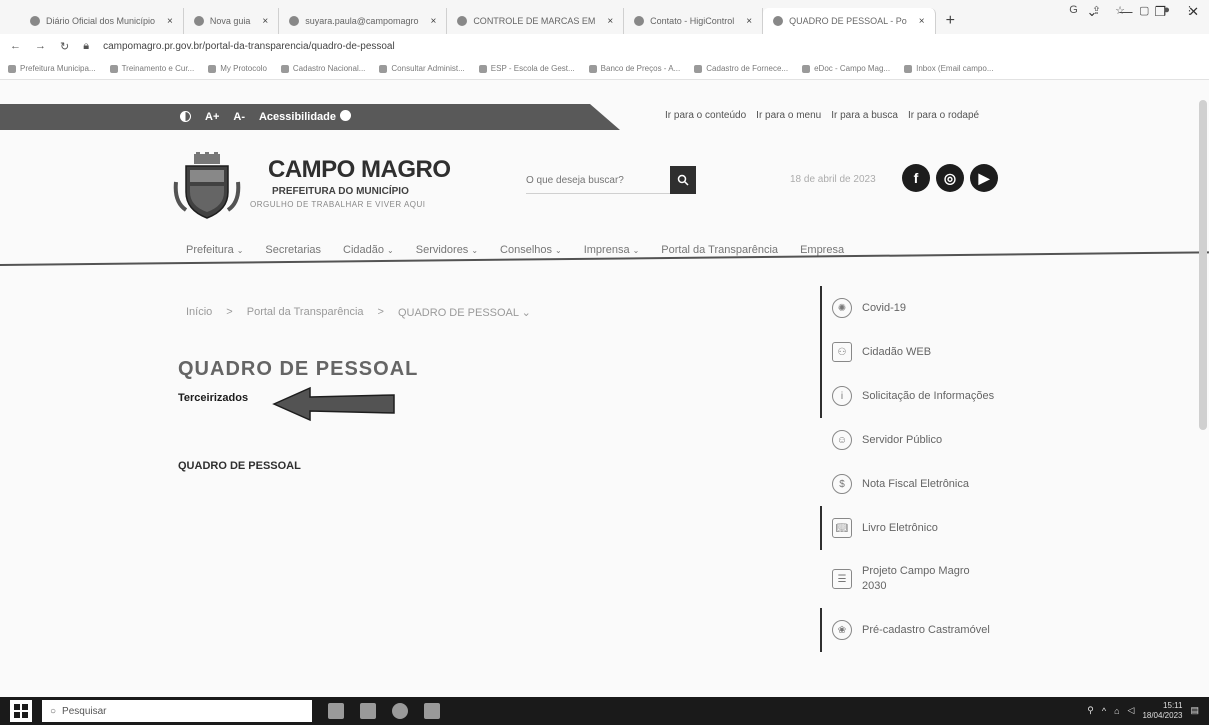 This screenshot has height=725, width=1209. What do you see at coordinates (86, 45) in the screenshot?
I see `lock-icon: 🔒︎` at bounding box center [86, 45].